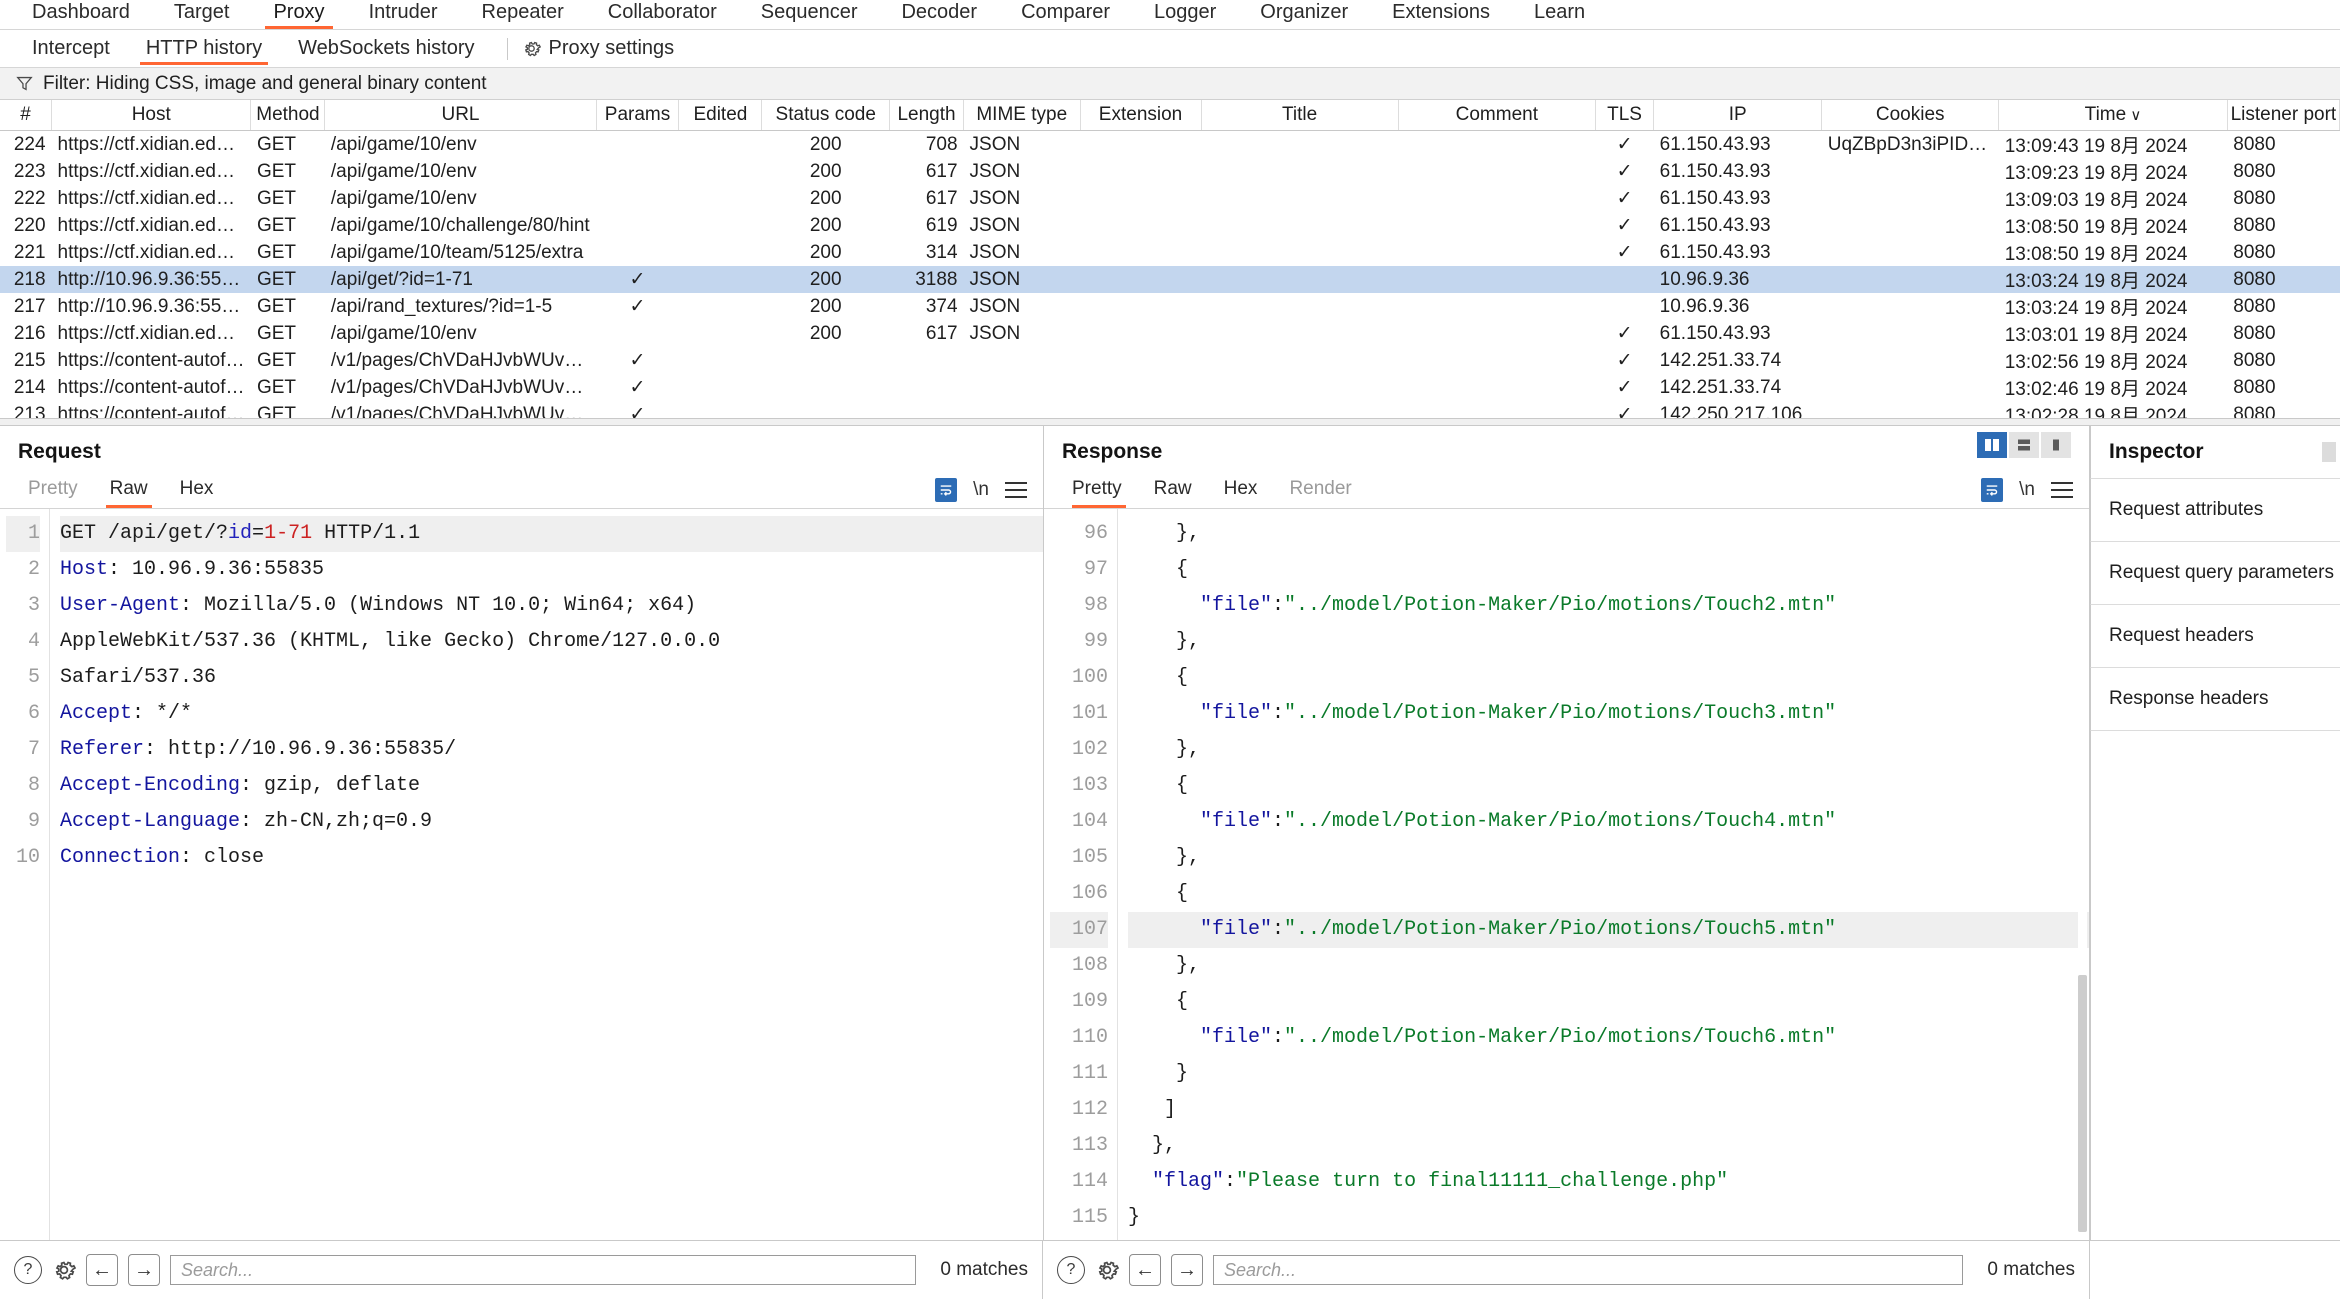 Image resolution: width=2340 pixels, height=1299 pixels. Describe the element at coordinates (71, 49) in the screenshot. I see `sub-tab-intercept: Intercept` at that location.